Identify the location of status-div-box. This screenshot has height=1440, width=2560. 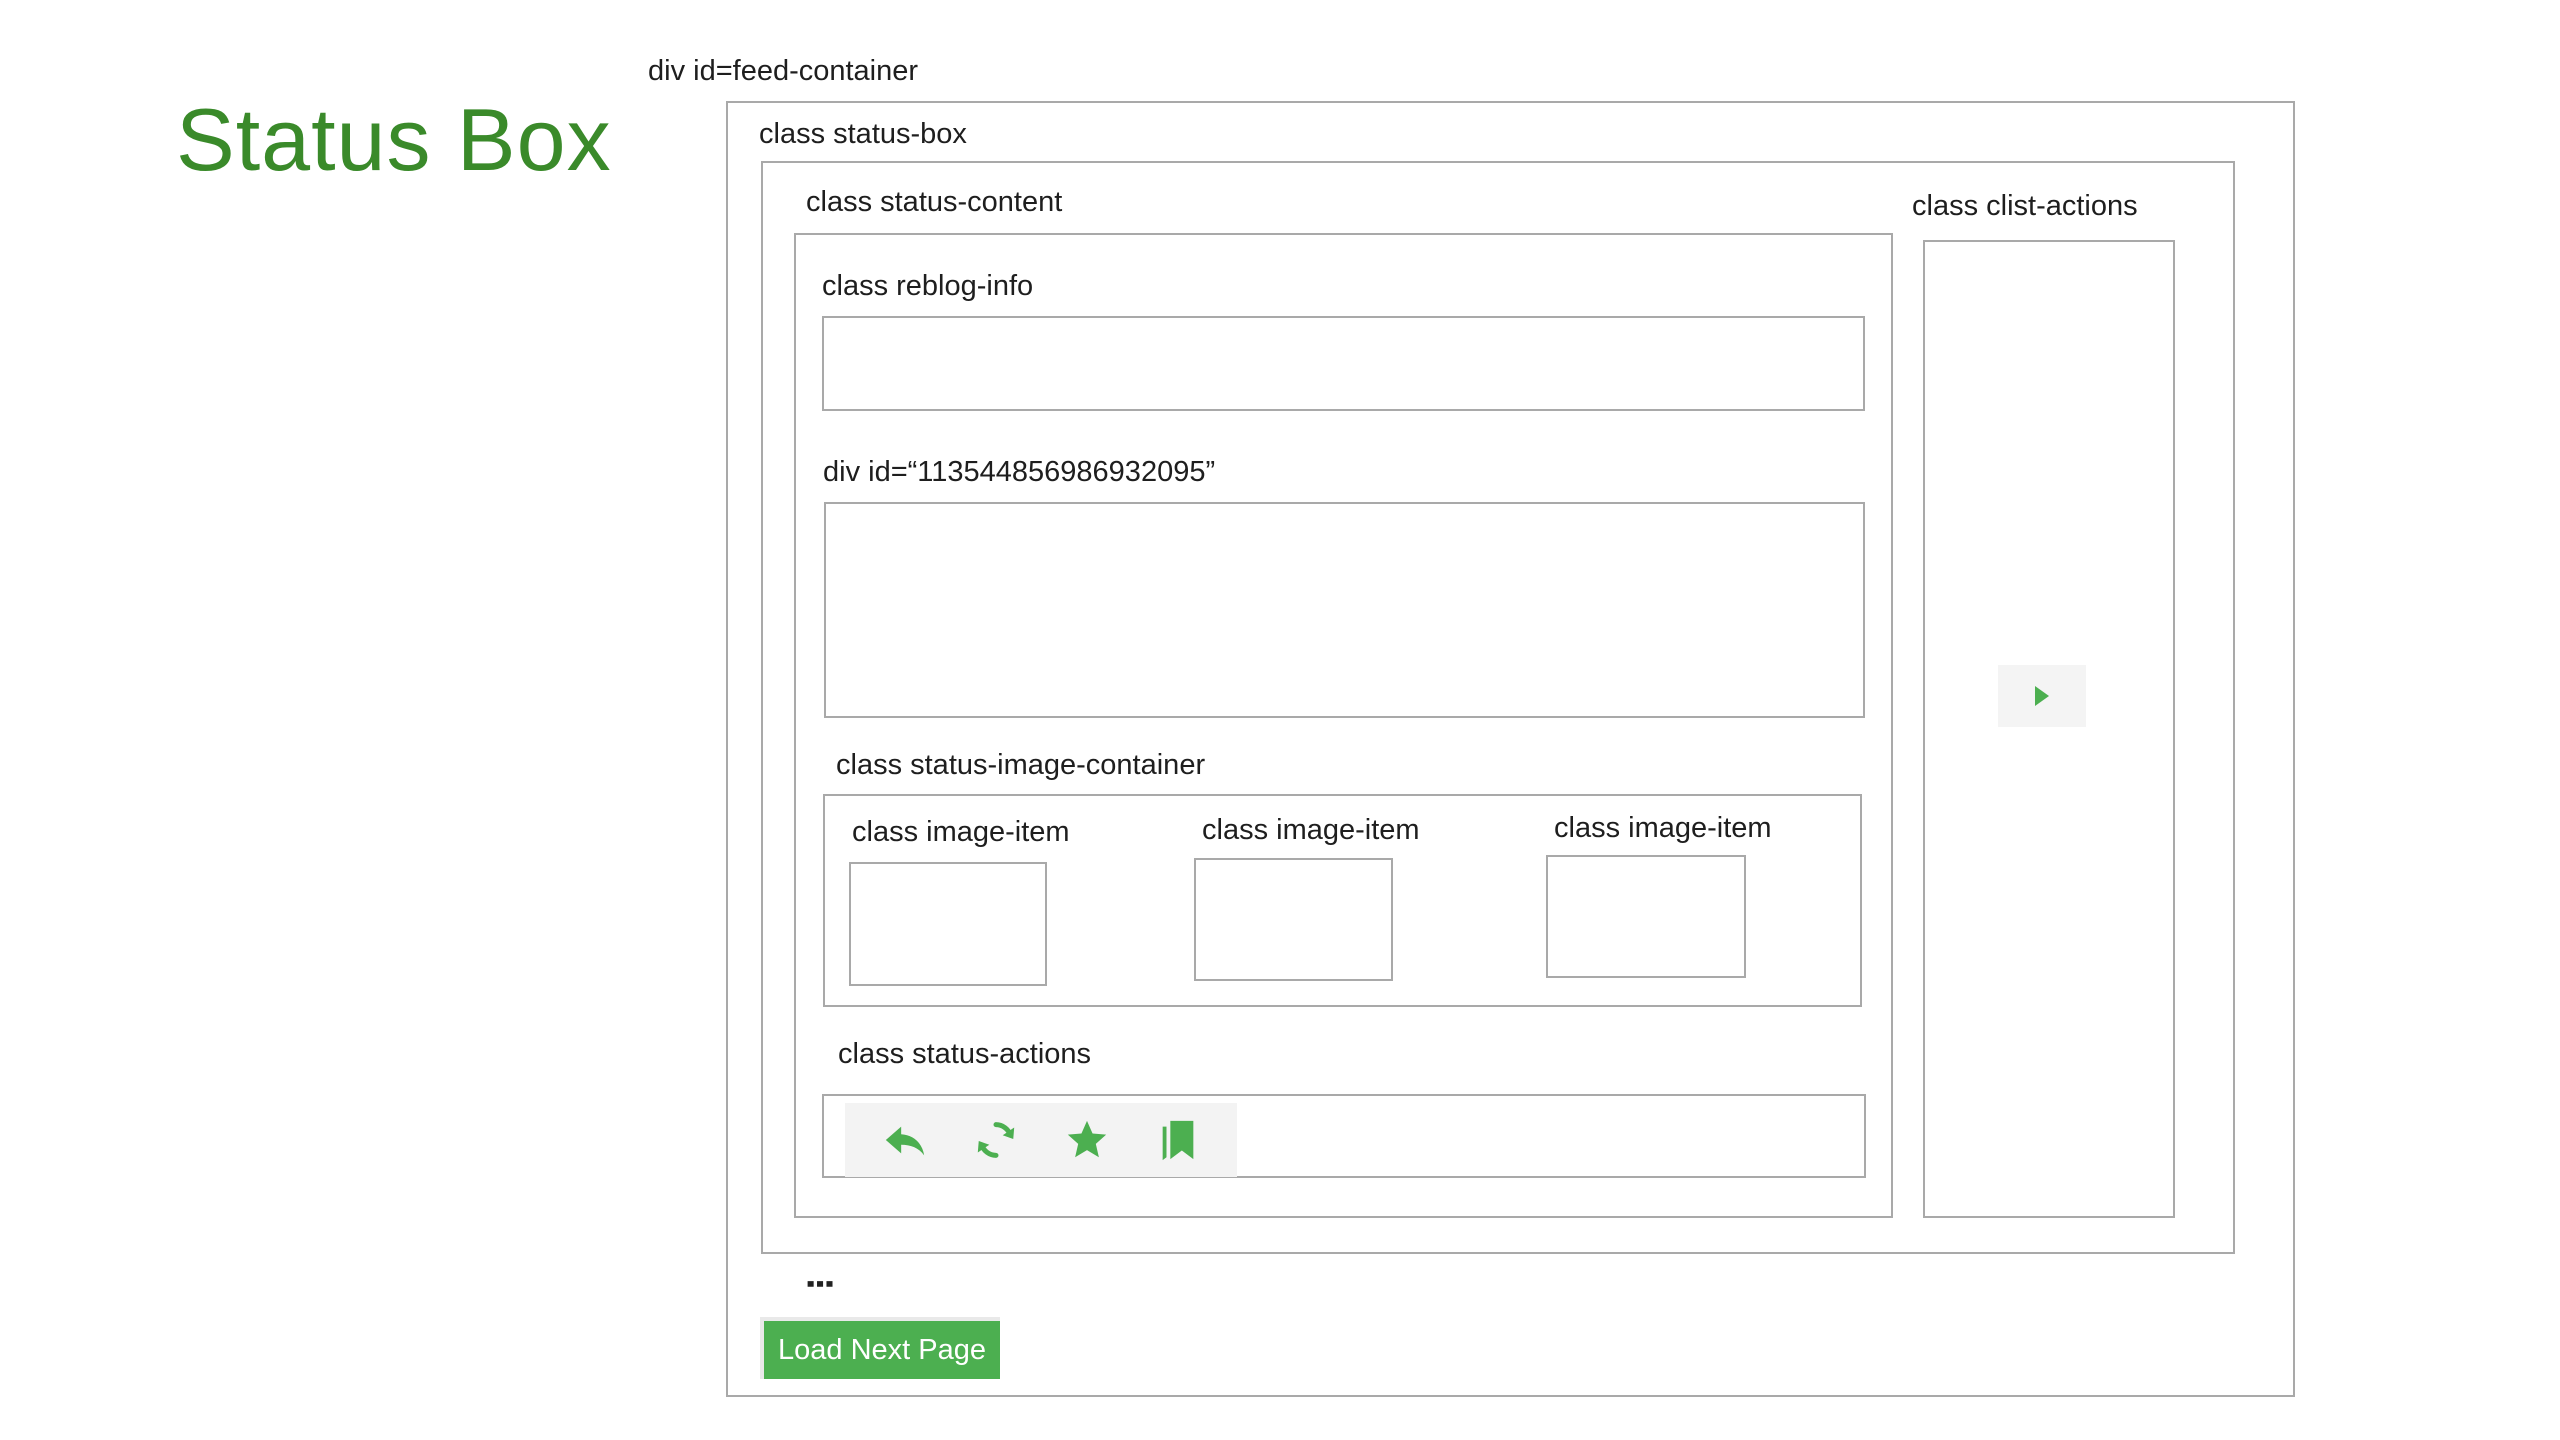
(1344, 610).